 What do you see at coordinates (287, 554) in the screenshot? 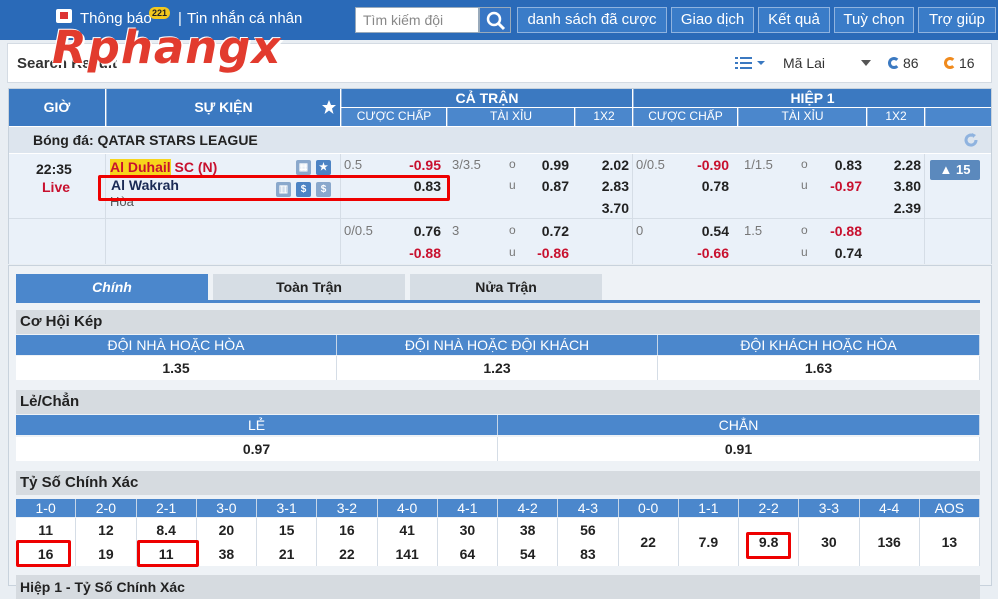
I see `cs-odds-away-3-1: 21` at bounding box center [287, 554].